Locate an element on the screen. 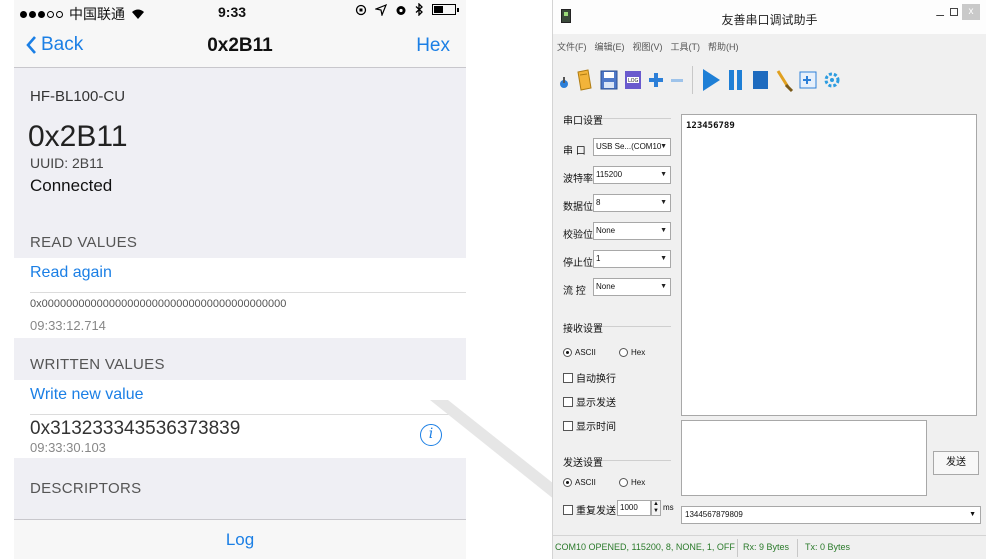  receive-hex-radio: Hex is located at coordinates (632, 352).